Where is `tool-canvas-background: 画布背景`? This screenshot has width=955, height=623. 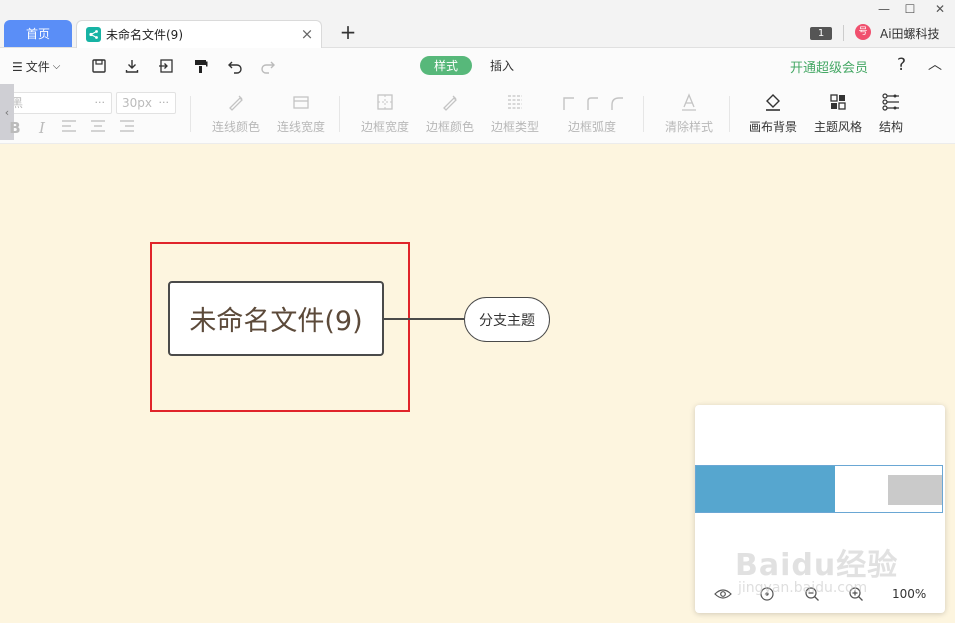 tool-canvas-background: 画布背景 is located at coordinates (773, 114).